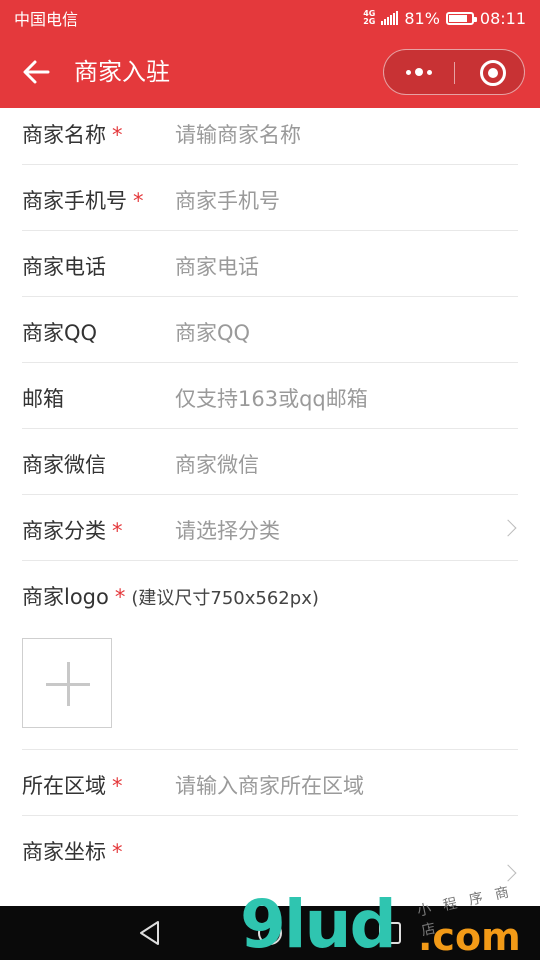 This screenshot has height=960, width=540. Describe the element at coordinates (444, 18) in the screenshot. I see `status-indicators: 4G 2G 81% 08:11` at that location.